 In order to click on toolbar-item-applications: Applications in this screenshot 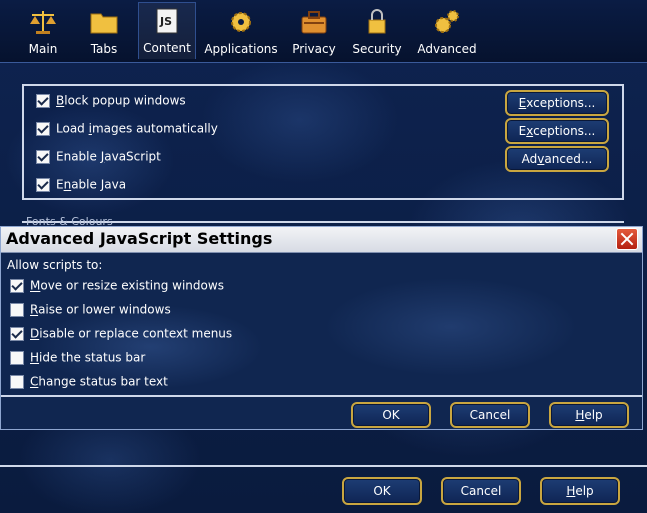, I will do `click(241, 32)`.